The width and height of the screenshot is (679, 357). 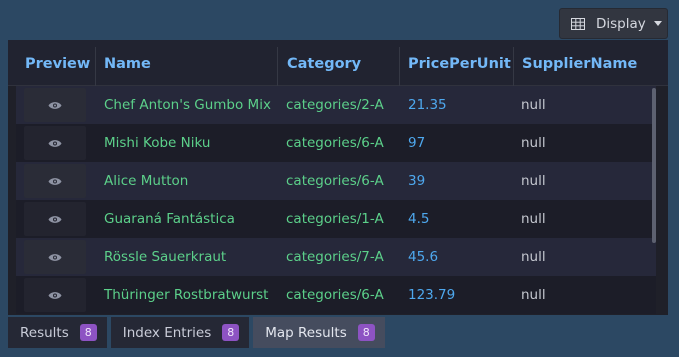 What do you see at coordinates (306, 332) in the screenshot?
I see `tab-label: Map Results` at bounding box center [306, 332].